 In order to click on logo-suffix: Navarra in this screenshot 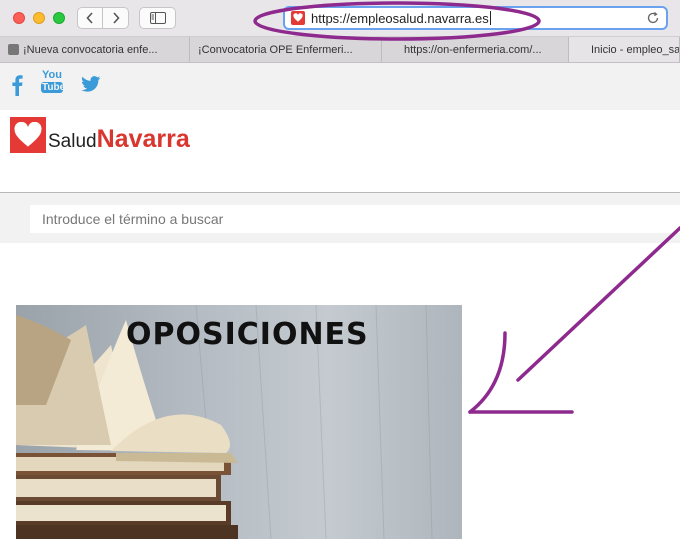, I will do `click(143, 139)`.